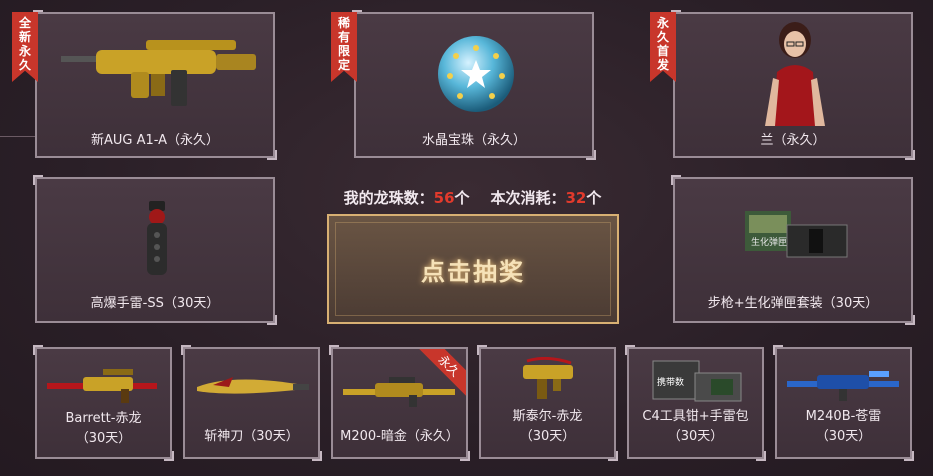 The width and height of the screenshot is (933, 476). Describe the element at coordinates (843, 386) in the screenshot. I see `m240b-gun-image` at that location.